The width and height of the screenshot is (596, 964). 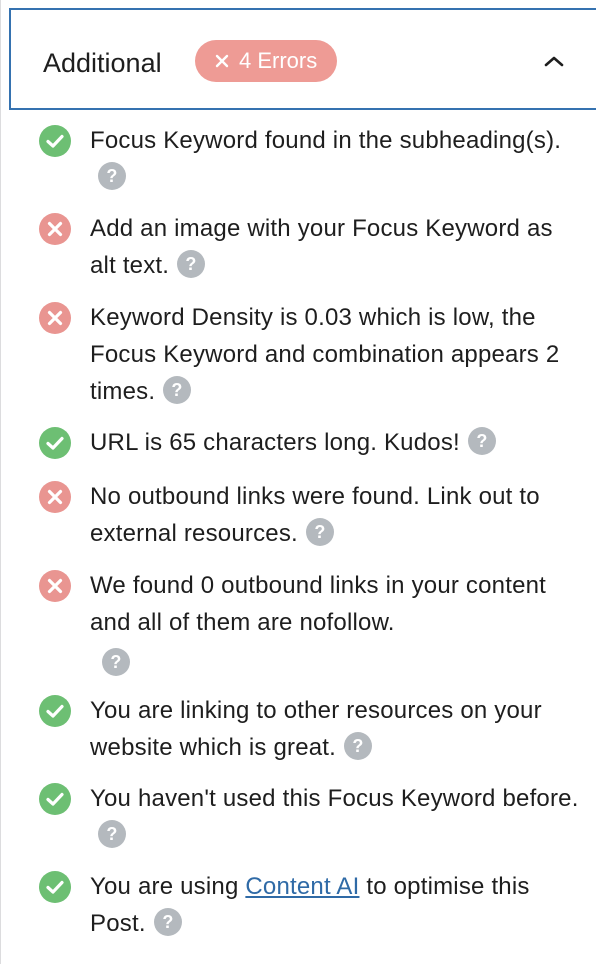 I want to click on collapse-toggle-button, so click(x=554, y=61).